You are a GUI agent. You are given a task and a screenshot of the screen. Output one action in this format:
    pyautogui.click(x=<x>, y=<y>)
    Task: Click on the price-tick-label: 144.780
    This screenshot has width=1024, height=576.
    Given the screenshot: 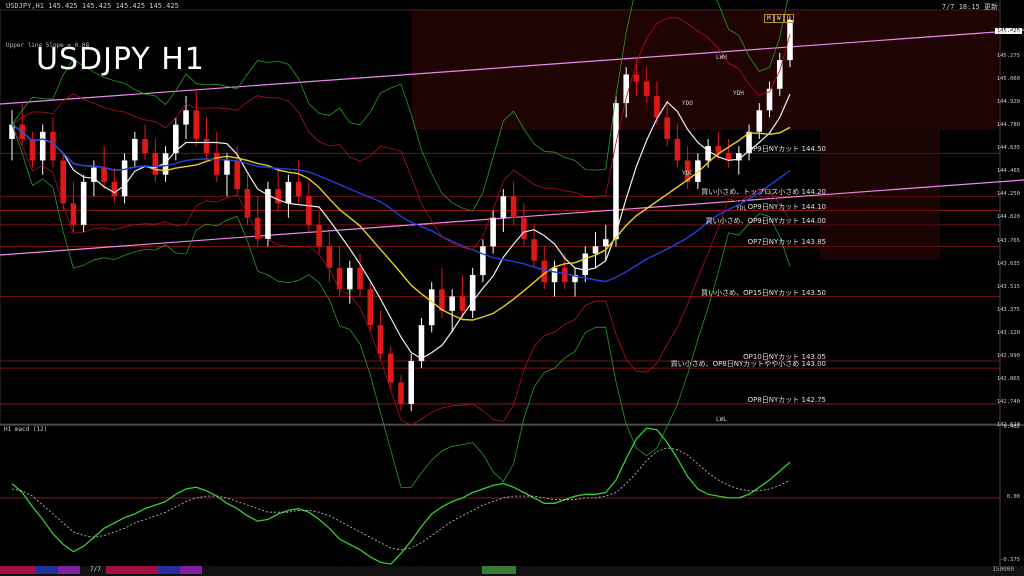 What is the action you would take?
    pyautogui.click(x=1008, y=125)
    